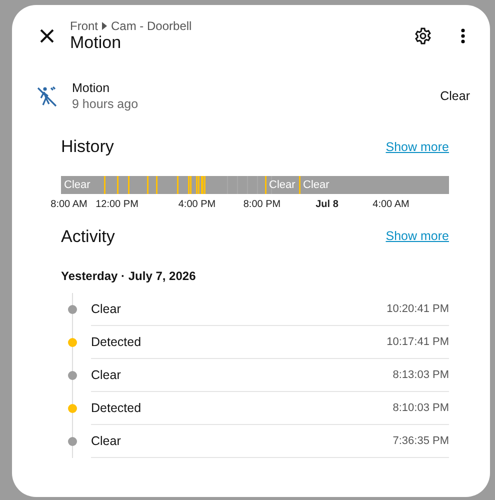 This screenshot has width=495, height=500. What do you see at coordinates (463, 36) in the screenshot?
I see `more-icon` at bounding box center [463, 36].